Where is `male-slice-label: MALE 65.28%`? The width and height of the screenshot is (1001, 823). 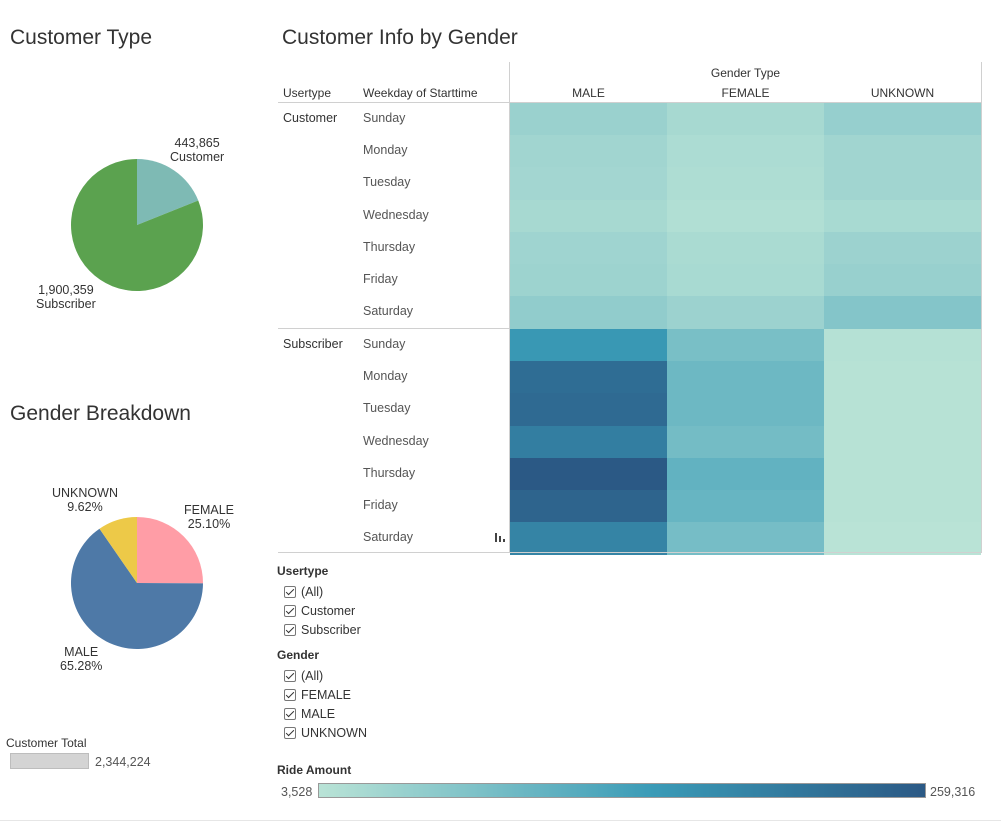
male-slice-label: MALE 65.28% is located at coordinates (81, 659).